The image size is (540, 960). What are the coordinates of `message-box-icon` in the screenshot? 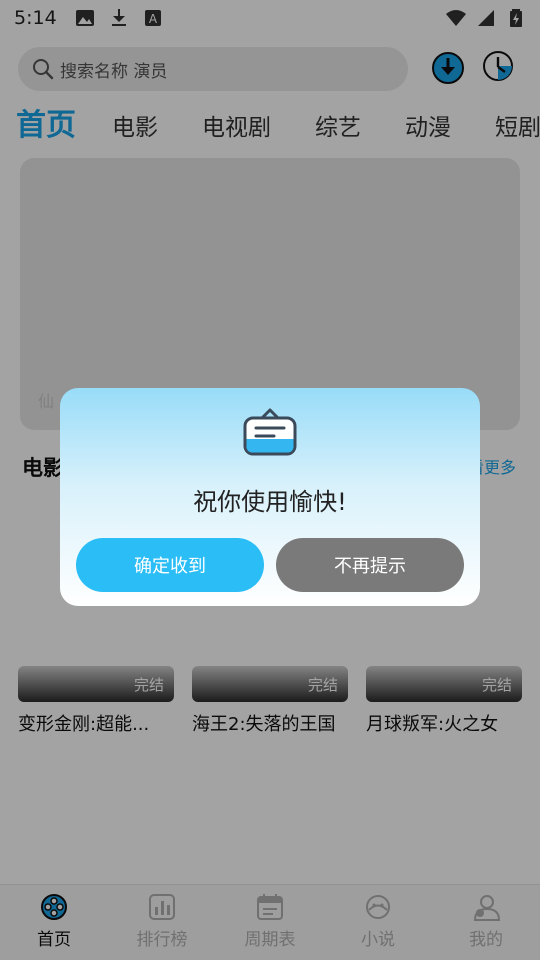 It's located at (270, 432).